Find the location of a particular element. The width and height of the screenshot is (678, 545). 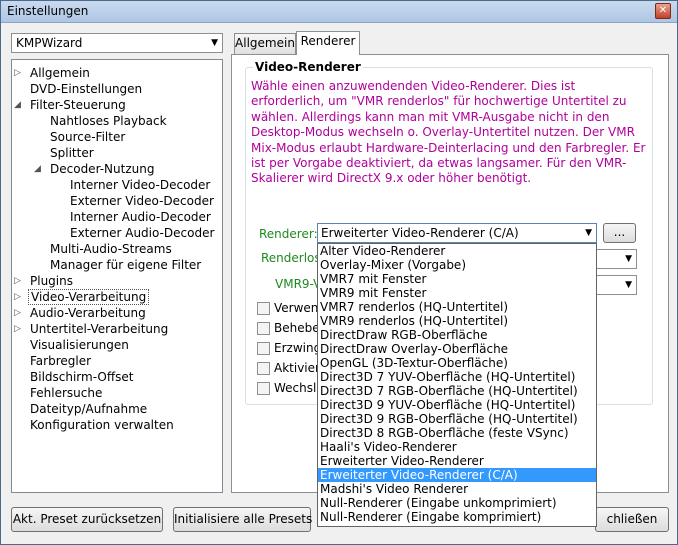

tree-item: Source-Filter is located at coordinates (87, 137).